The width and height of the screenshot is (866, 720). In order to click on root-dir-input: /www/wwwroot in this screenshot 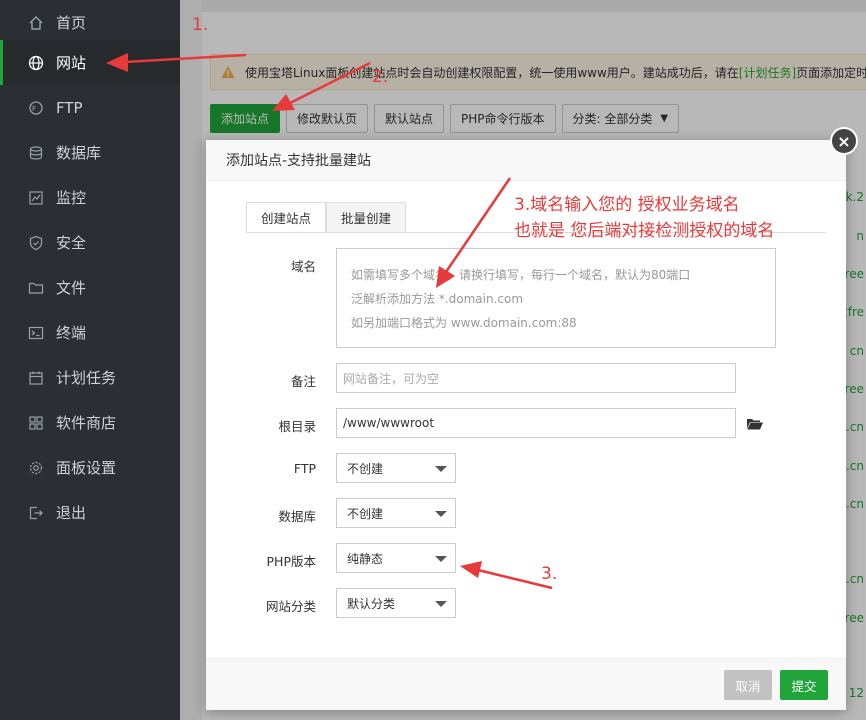, I will do `click(536, 423)`.